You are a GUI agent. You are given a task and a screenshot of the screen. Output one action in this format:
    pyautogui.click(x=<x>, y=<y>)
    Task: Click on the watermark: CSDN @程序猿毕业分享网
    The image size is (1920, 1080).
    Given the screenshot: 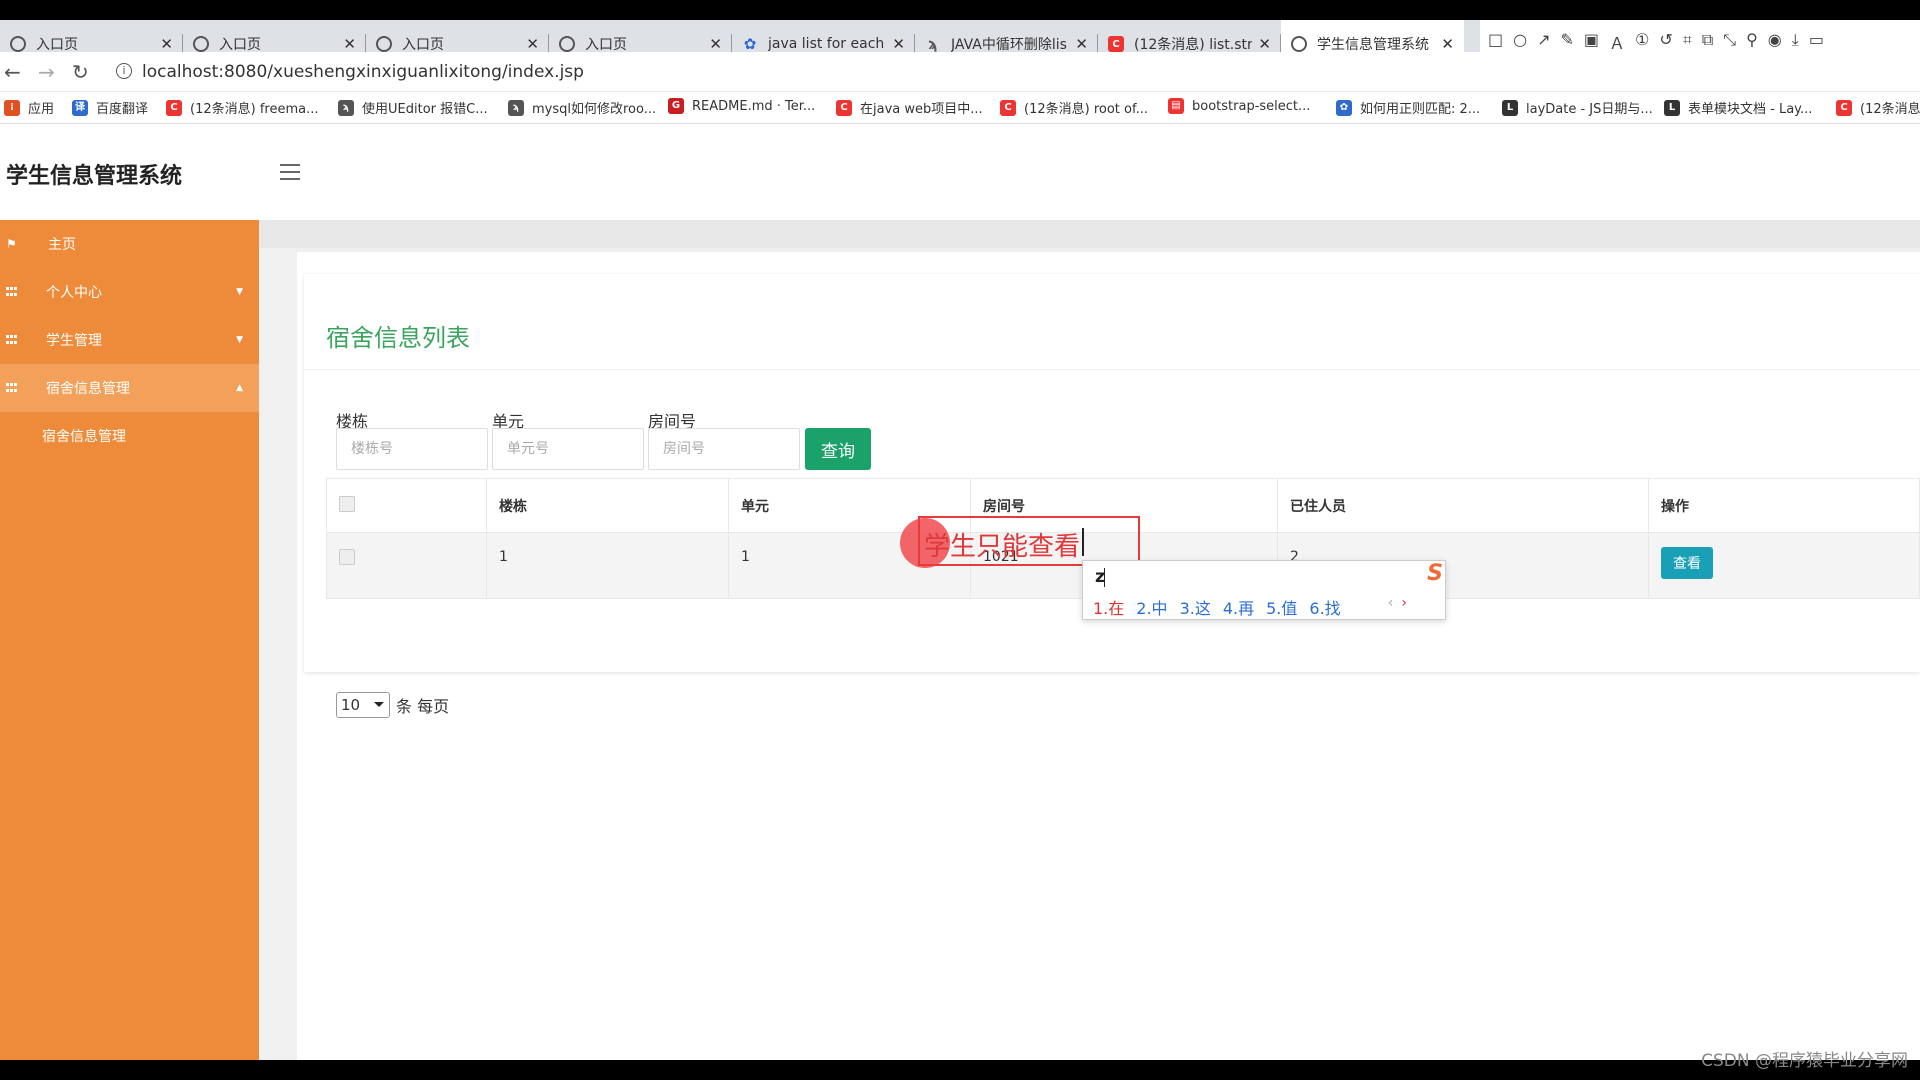 What is the action you would take?
    pyautogui.click(x=1804, y=1061)
    